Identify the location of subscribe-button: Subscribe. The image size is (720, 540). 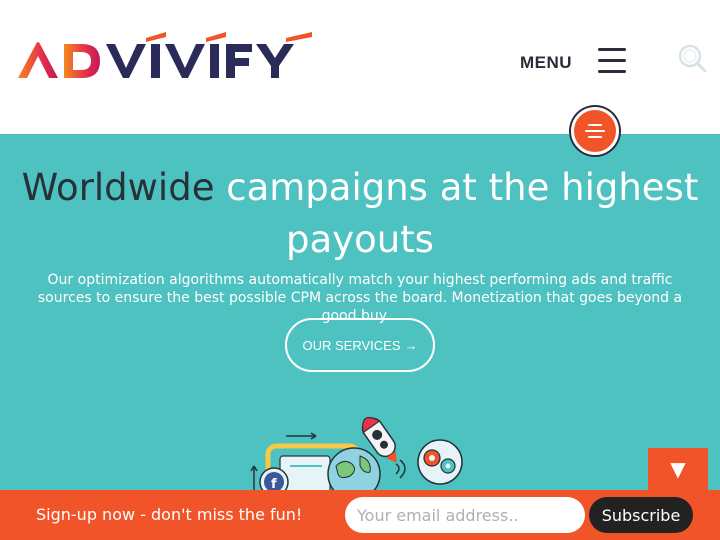
(641, 515).